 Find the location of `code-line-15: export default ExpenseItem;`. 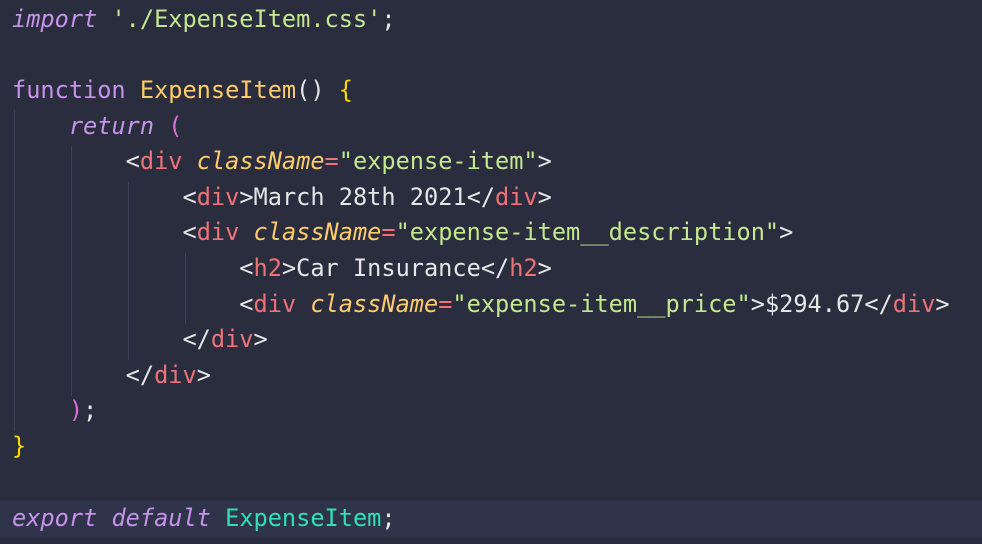

code-line-15: export default ExpenseItem; is located at coordinates (204, 519).